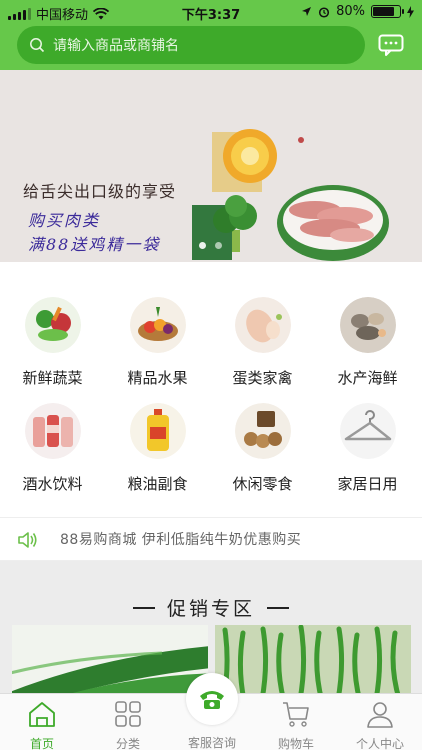  What do you see at coordinates (262, 378) in the screenshot?
I see `category-label: 蛋类家禽` at bounding box center [262, 378].